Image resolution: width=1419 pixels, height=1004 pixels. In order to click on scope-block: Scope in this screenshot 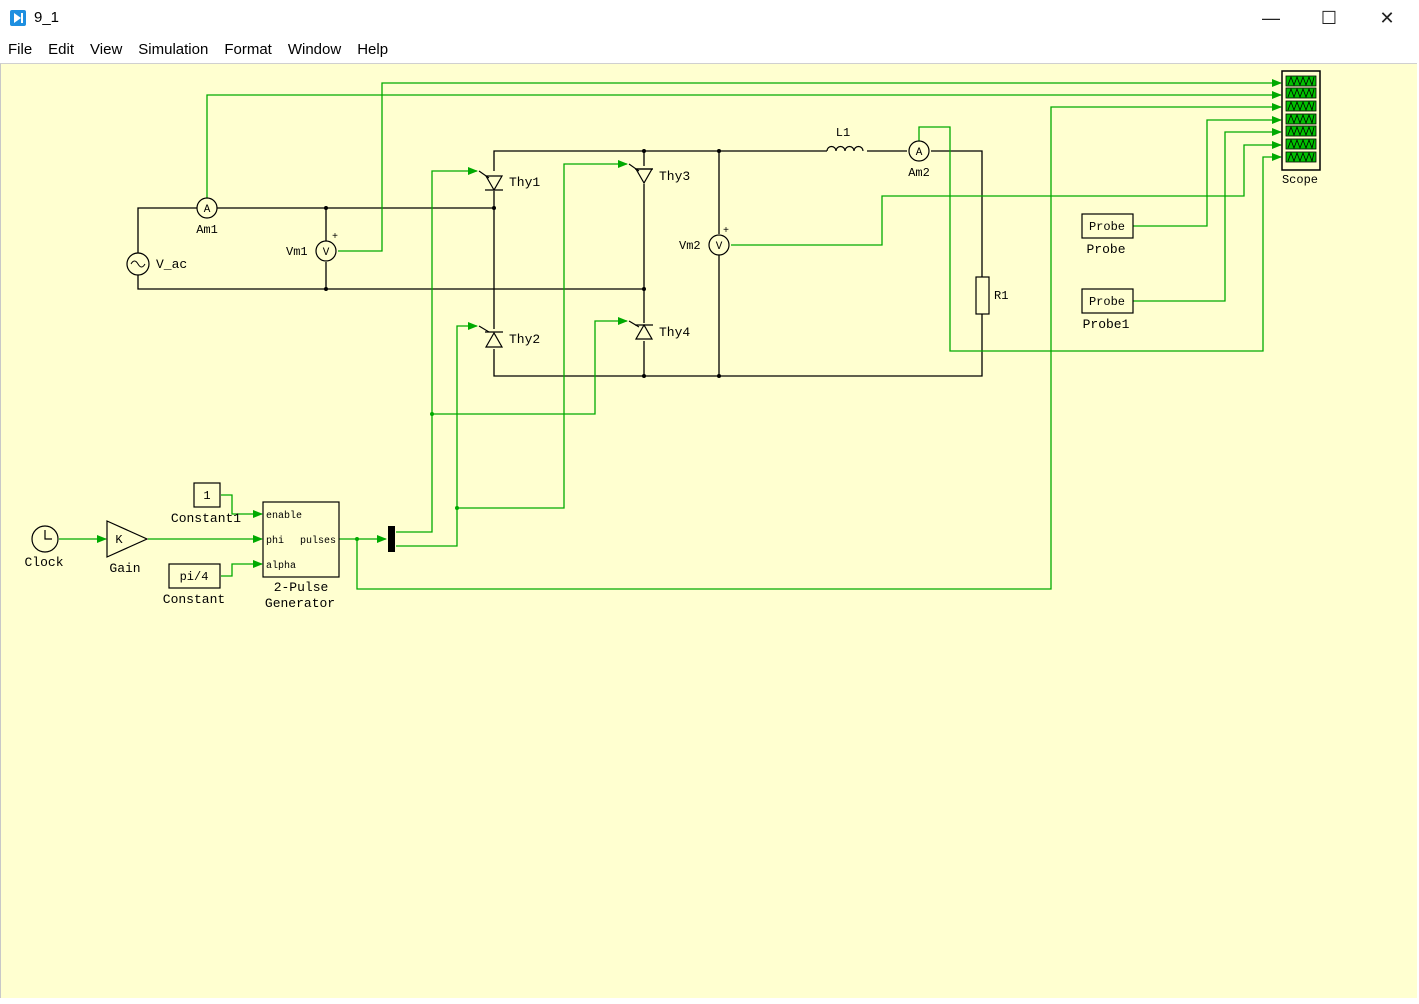, I will do `click(1301, 128)`.